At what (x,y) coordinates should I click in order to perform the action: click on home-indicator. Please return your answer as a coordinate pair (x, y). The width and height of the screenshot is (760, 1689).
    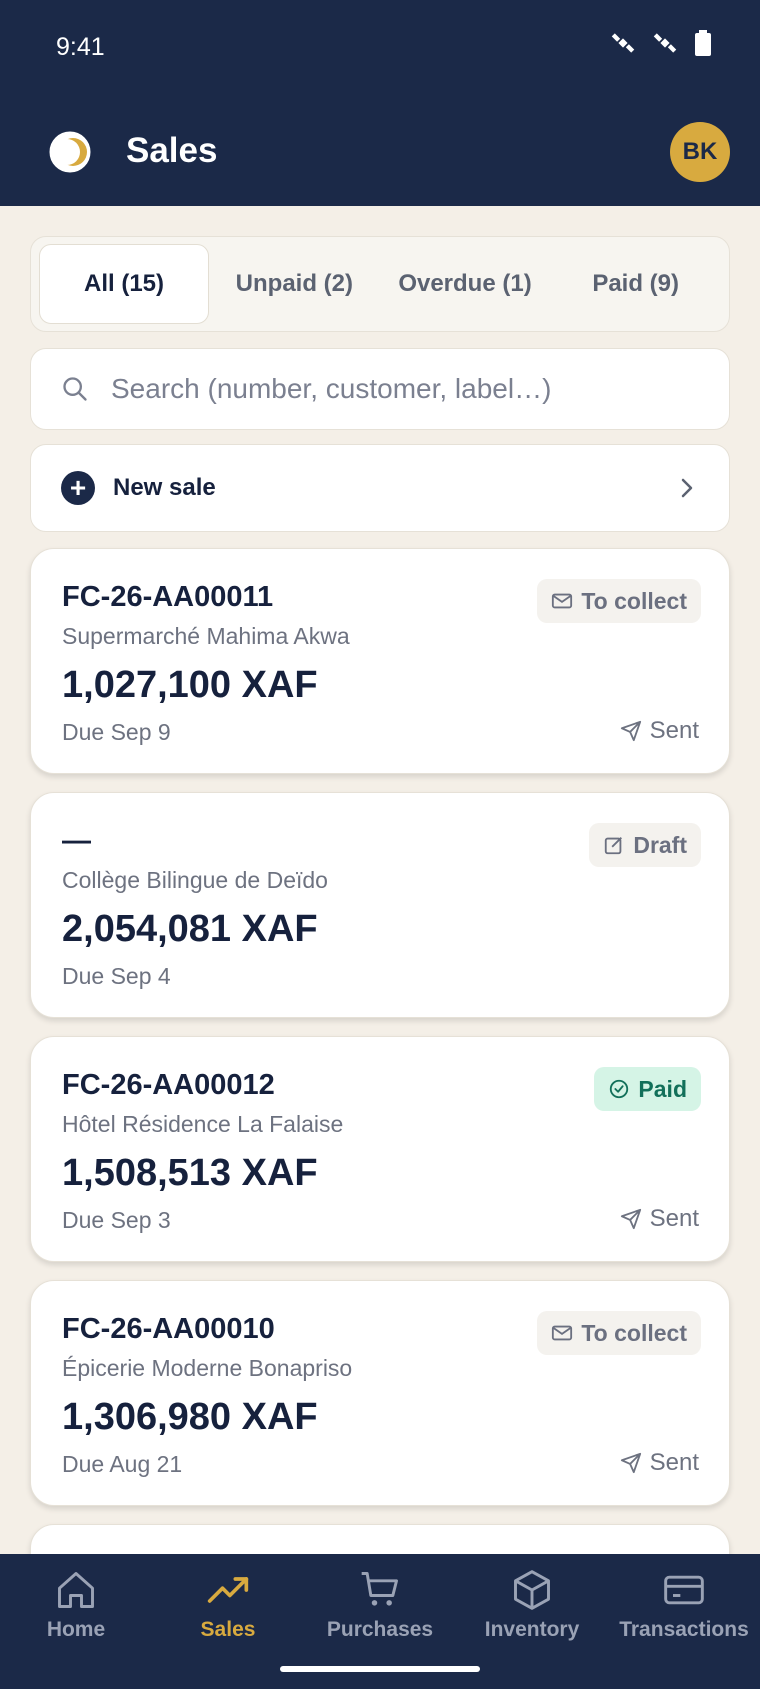
    Looking at the image, I should click on (380, 1669).